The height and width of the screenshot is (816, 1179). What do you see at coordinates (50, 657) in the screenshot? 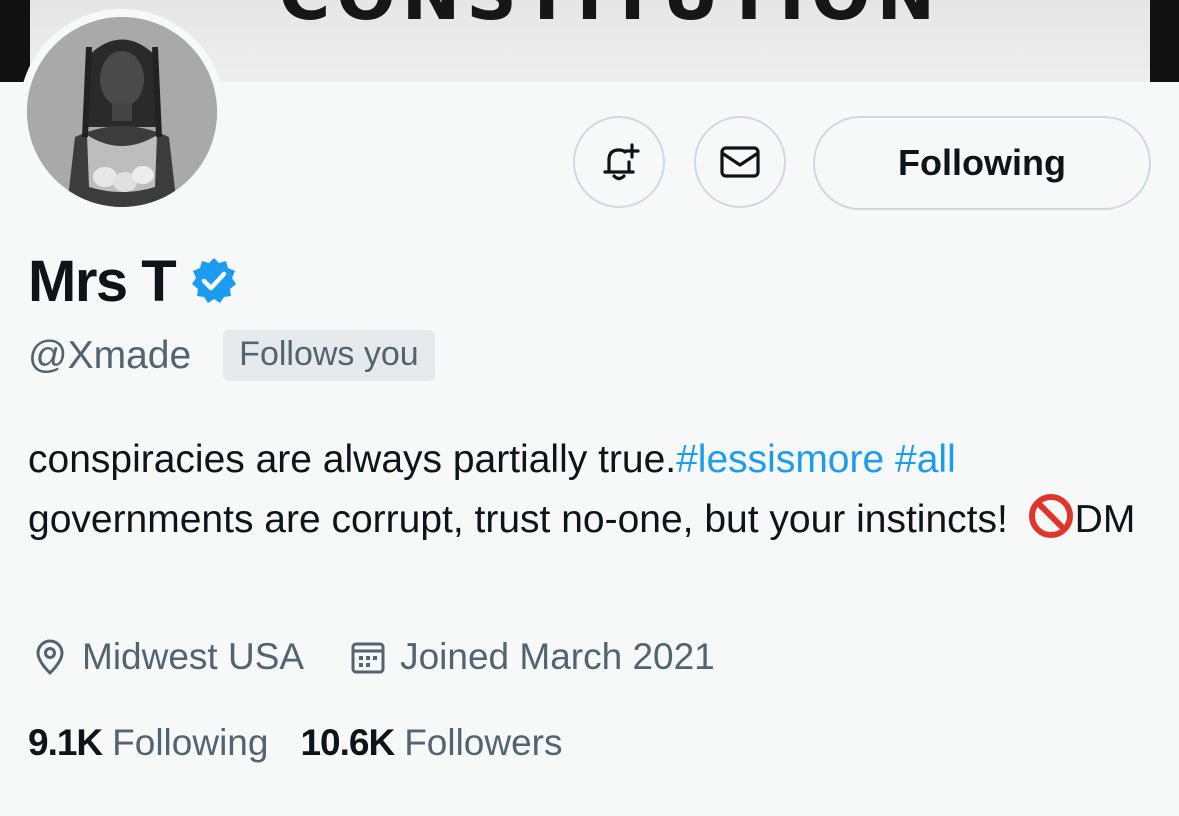
I see `location-pin-icon` at bounding box center [50, 657].